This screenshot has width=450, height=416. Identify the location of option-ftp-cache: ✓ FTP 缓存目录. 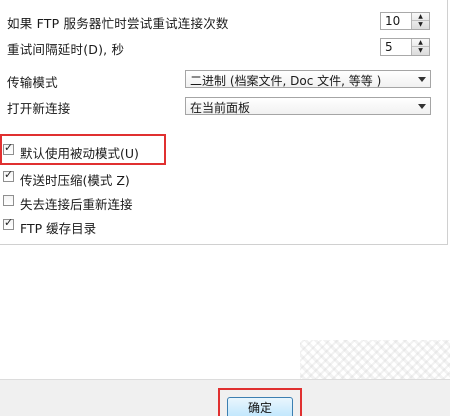
(83, 226).